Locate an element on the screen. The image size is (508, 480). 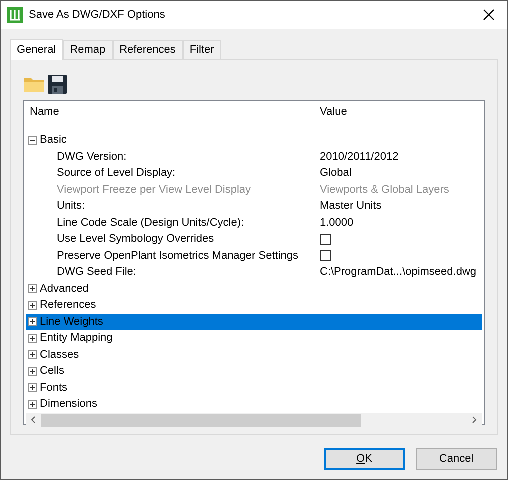
save-icon is located at coordinates (57, 84).